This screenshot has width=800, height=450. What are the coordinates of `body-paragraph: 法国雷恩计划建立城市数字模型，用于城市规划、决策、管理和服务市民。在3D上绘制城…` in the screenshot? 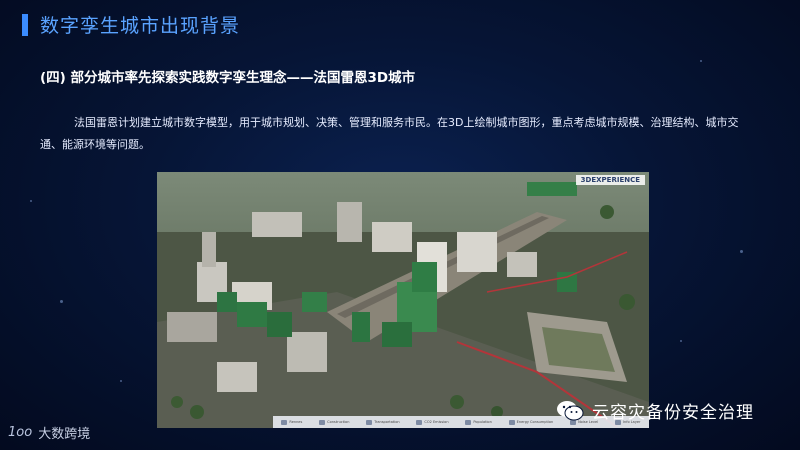 It's located at (389, 133).